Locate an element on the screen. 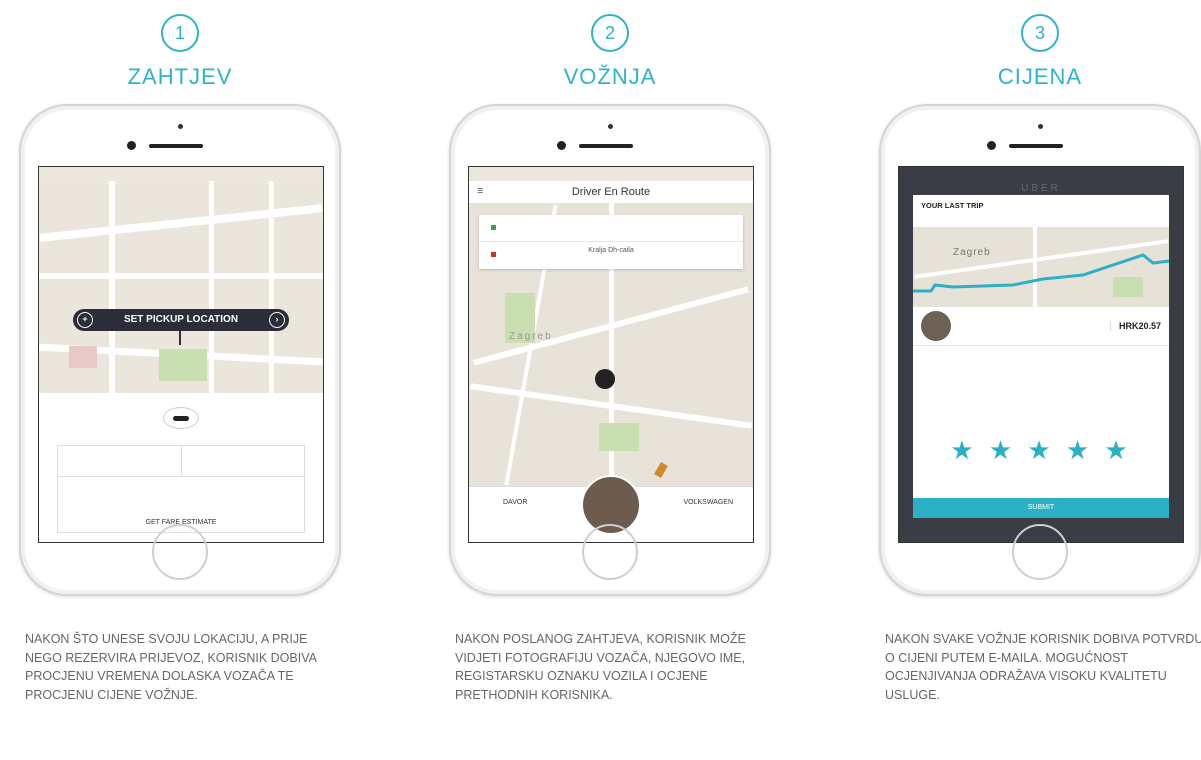 Image resolution: width=1201 pixels, height=760 pixels. car-marker-icon is located at coordinates (661, 470).